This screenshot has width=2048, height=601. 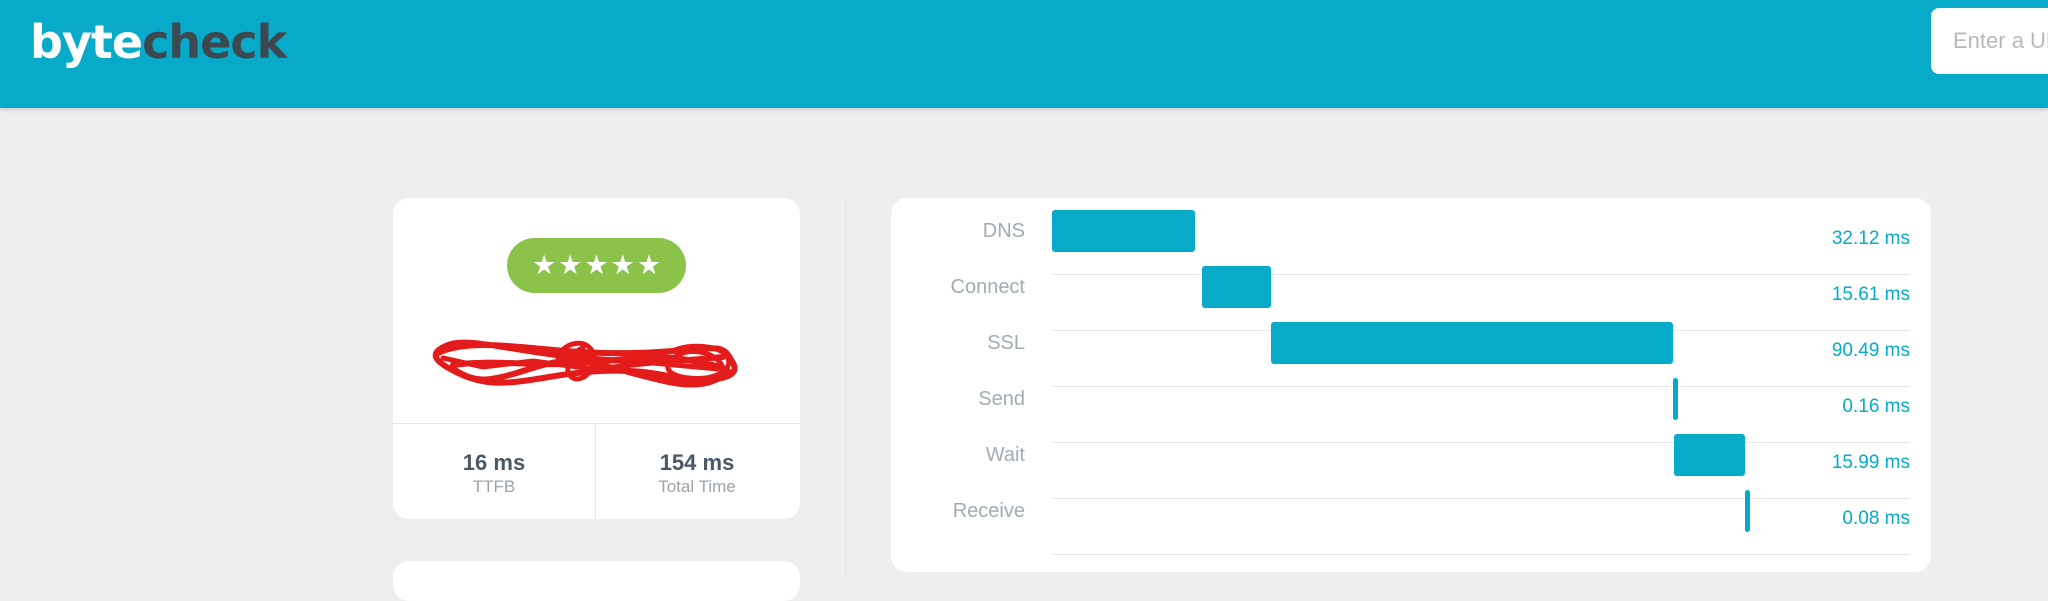 What do you see at coordinates (1123, 231) in the screenshot?
I see `timing-bar-dns` at bounding box center [1123, 231].